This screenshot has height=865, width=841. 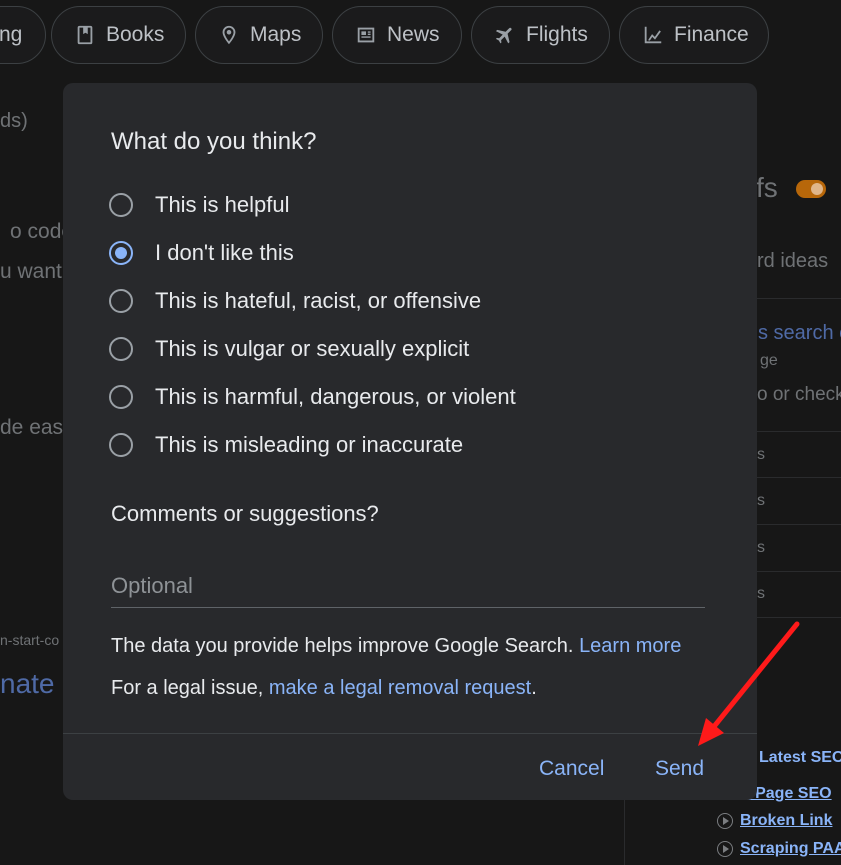 What do you see at coordinates (790, 849) in the screenshot?
I see `related-link: Scraping PAA` at bounding box center [790, 849].